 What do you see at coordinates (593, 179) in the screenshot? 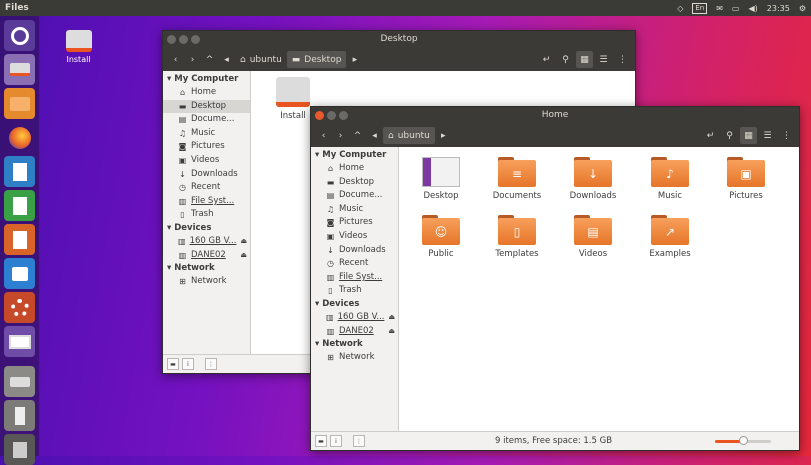
I see `folder-downloads: ↓ Downloads` at bounding box center [593, 179].